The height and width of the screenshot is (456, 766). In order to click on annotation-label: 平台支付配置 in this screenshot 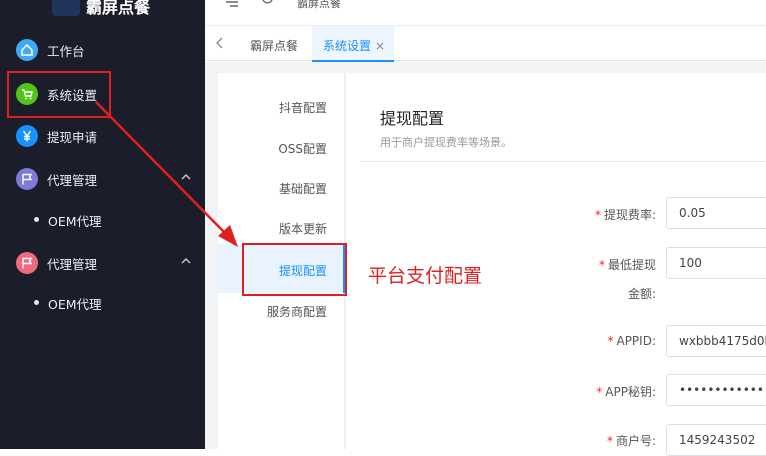, I will do `click(425, 276)`.